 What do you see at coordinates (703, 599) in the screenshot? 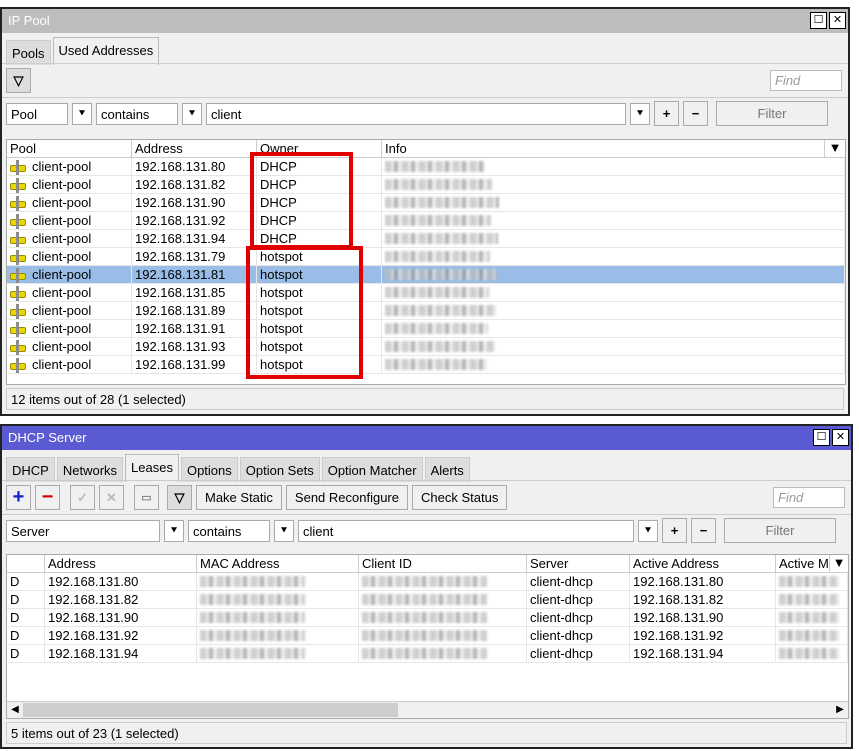
I see `active-address-cell: 192.168.131.82` at bounding box center [703, 599].